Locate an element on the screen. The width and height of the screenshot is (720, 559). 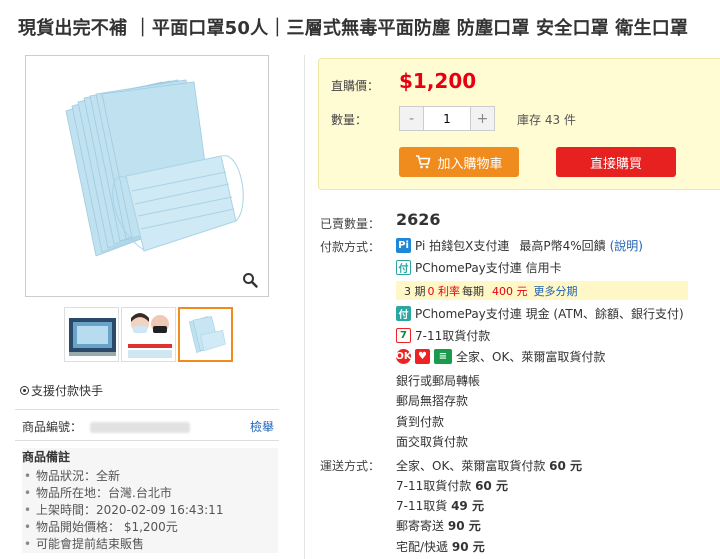
price-value: $1,200 is located at coordinates (438, 81).